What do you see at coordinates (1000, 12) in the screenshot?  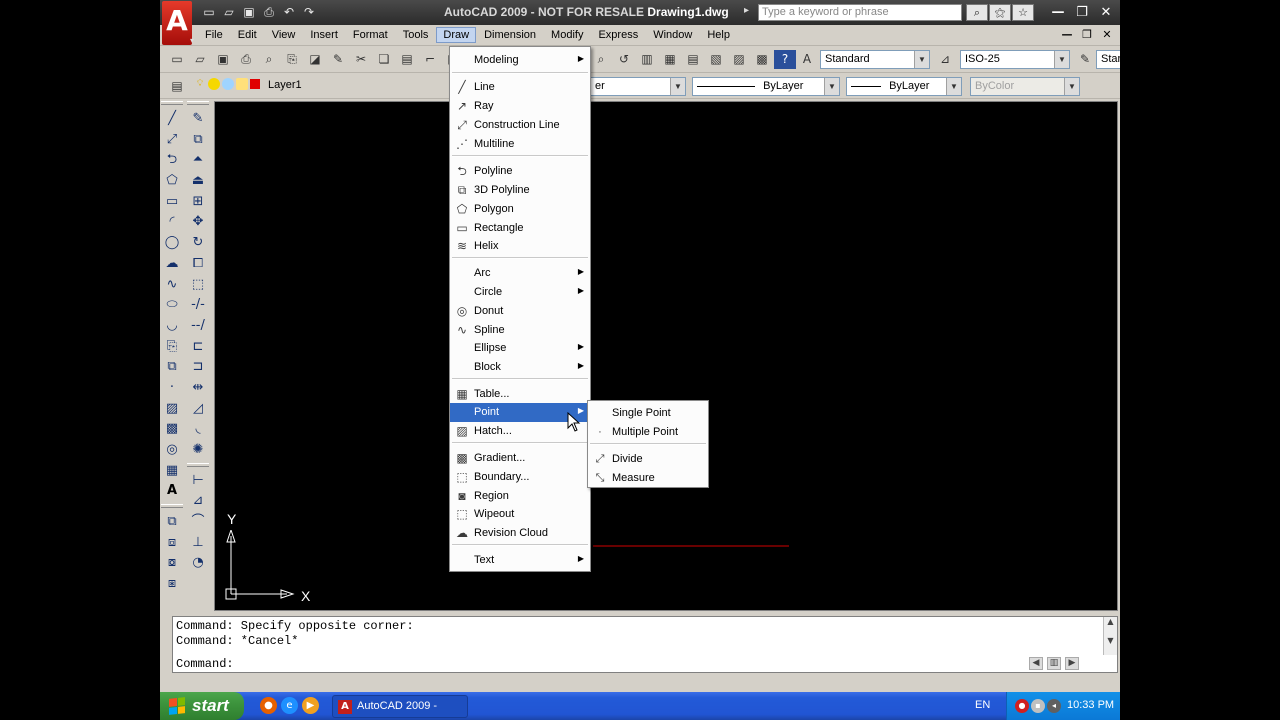 I see `communication-center-icon: ⚝` at bounding box center [1000, 12].